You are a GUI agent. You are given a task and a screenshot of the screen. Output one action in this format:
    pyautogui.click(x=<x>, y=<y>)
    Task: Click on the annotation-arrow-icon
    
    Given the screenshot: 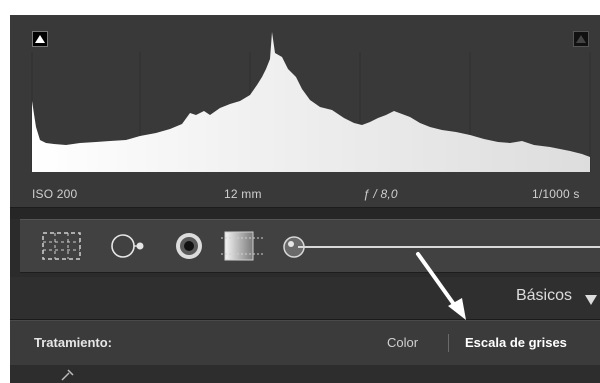 What is the action you would take?
    pyautogui.click(x=441, y=286)
    